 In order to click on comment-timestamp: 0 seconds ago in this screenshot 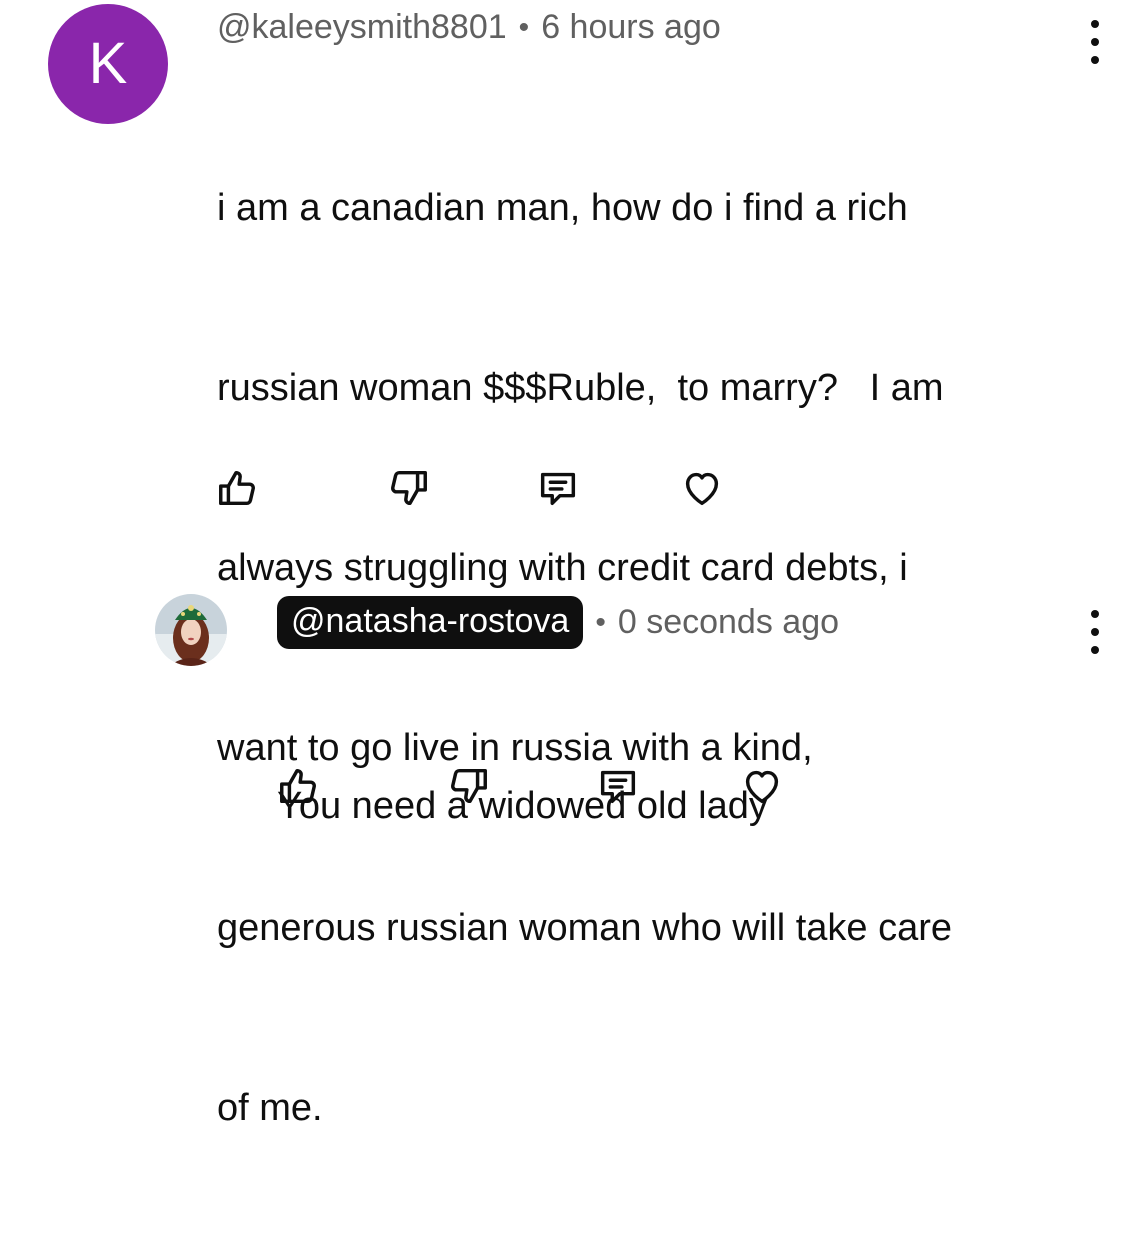, I will do `click(728, 622)`.